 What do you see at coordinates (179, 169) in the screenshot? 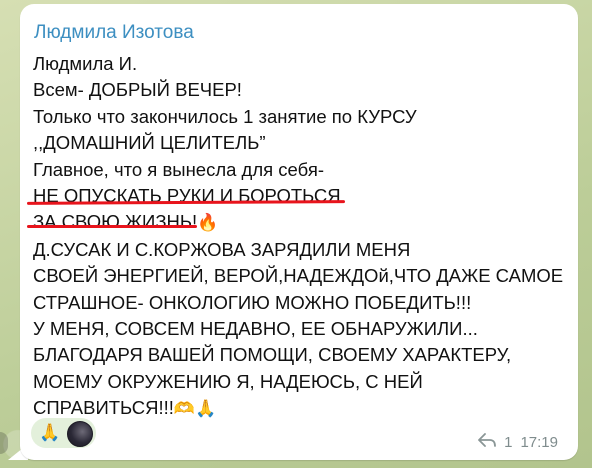
I see `message-line: Главное, что я вынесла для себя-` at bounding box center [179, 169].